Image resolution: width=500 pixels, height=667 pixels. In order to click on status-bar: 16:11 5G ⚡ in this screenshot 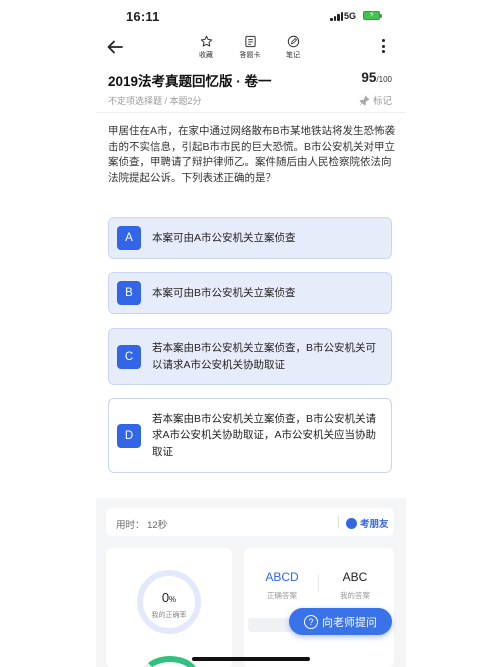, I will do `click(251, 16)`.